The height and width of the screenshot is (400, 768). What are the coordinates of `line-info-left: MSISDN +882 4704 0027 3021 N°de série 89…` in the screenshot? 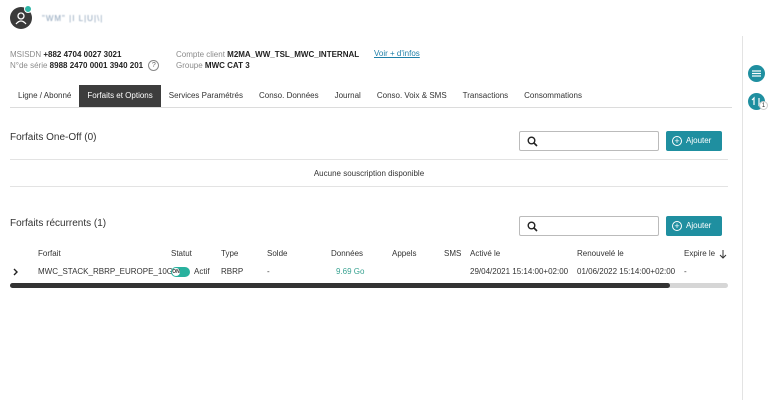 It's located at (85, 60).